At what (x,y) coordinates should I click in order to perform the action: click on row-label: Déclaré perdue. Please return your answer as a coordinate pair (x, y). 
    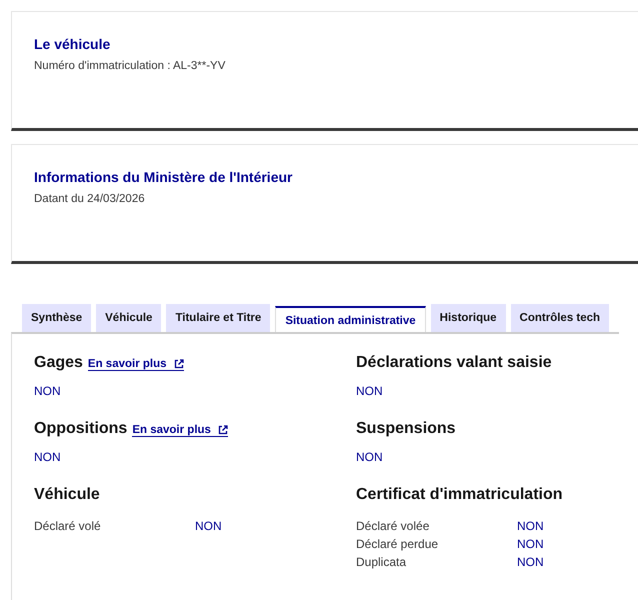
    Looking at the image, I should click on (398, 544).